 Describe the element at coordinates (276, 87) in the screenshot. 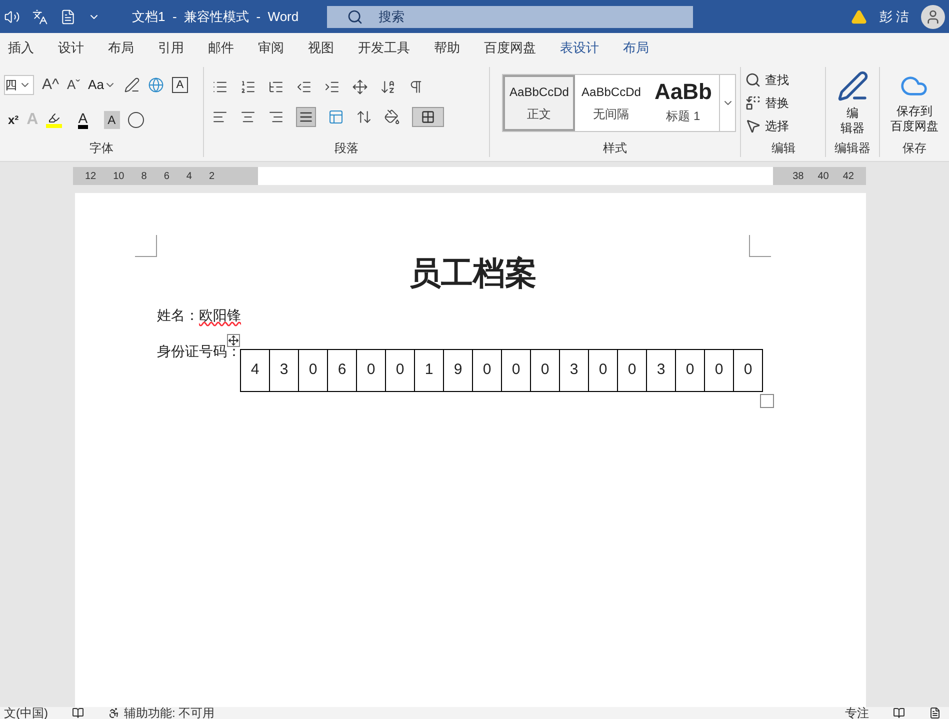

I see `multilevel-list-icon` at that location.